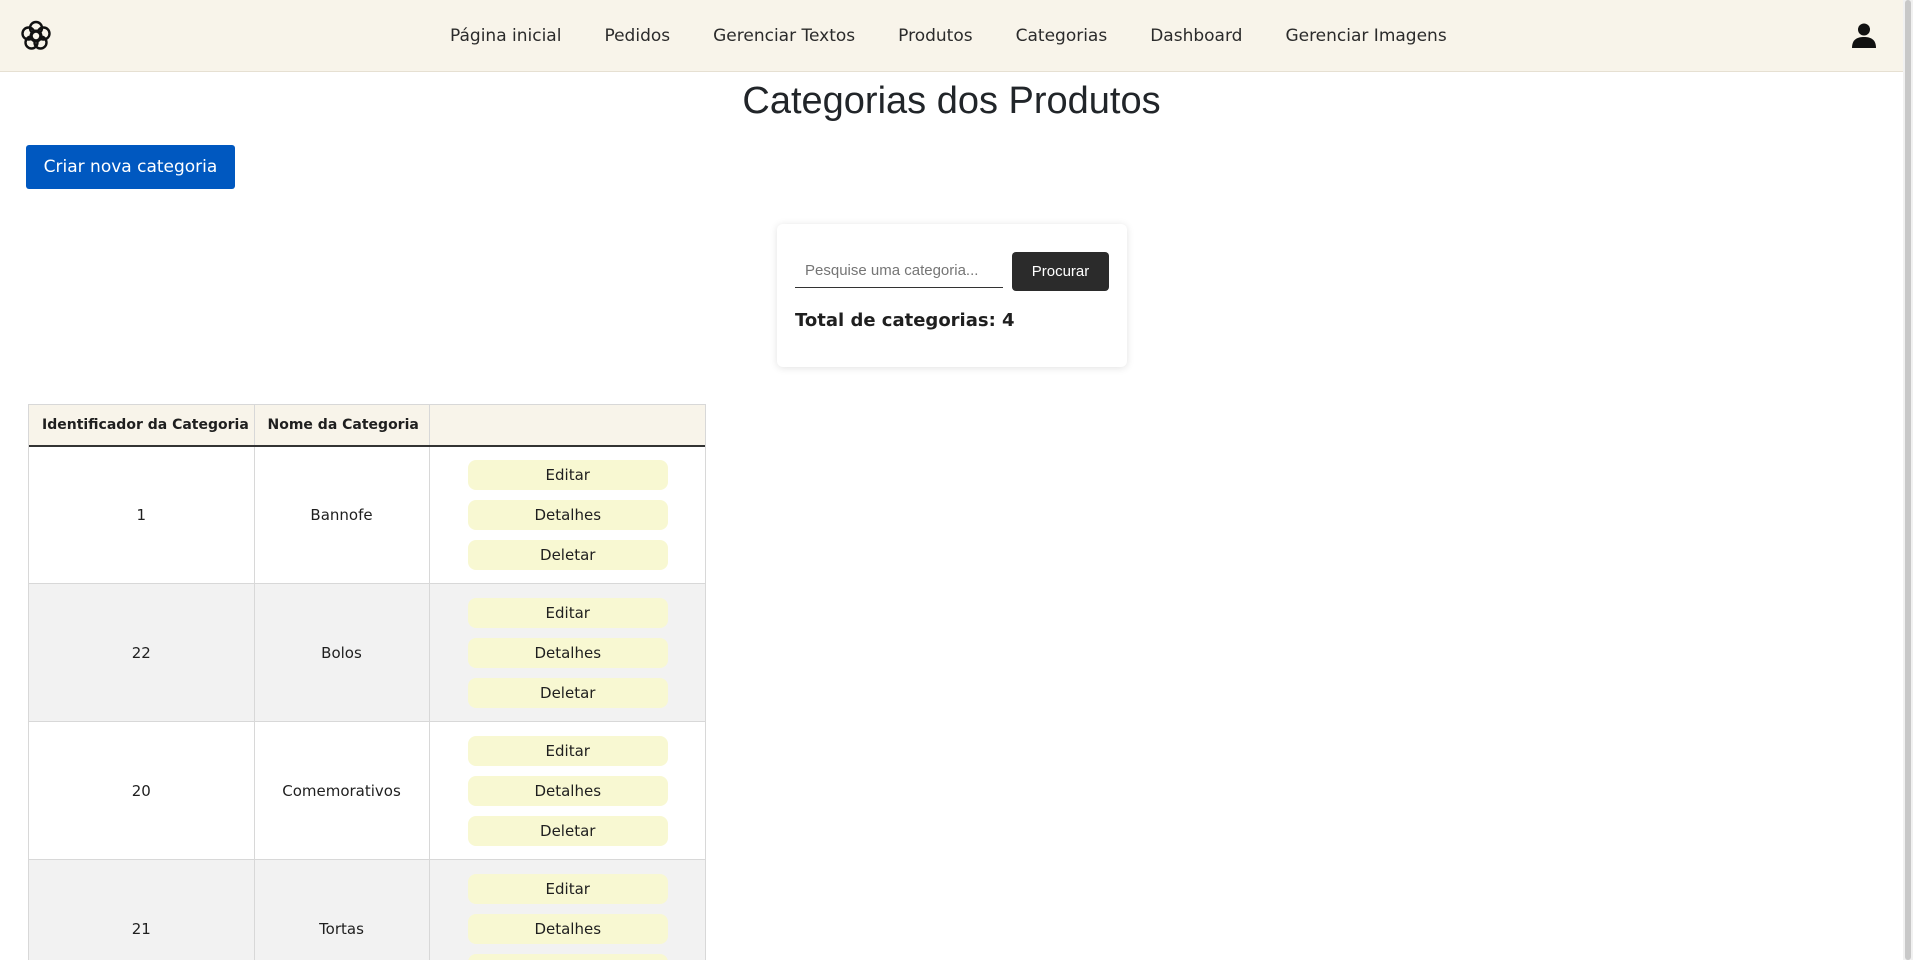  Describe the element at coordinates (342, 909) in the screenshot. I see `category-name-cell: Tortas` at that location.